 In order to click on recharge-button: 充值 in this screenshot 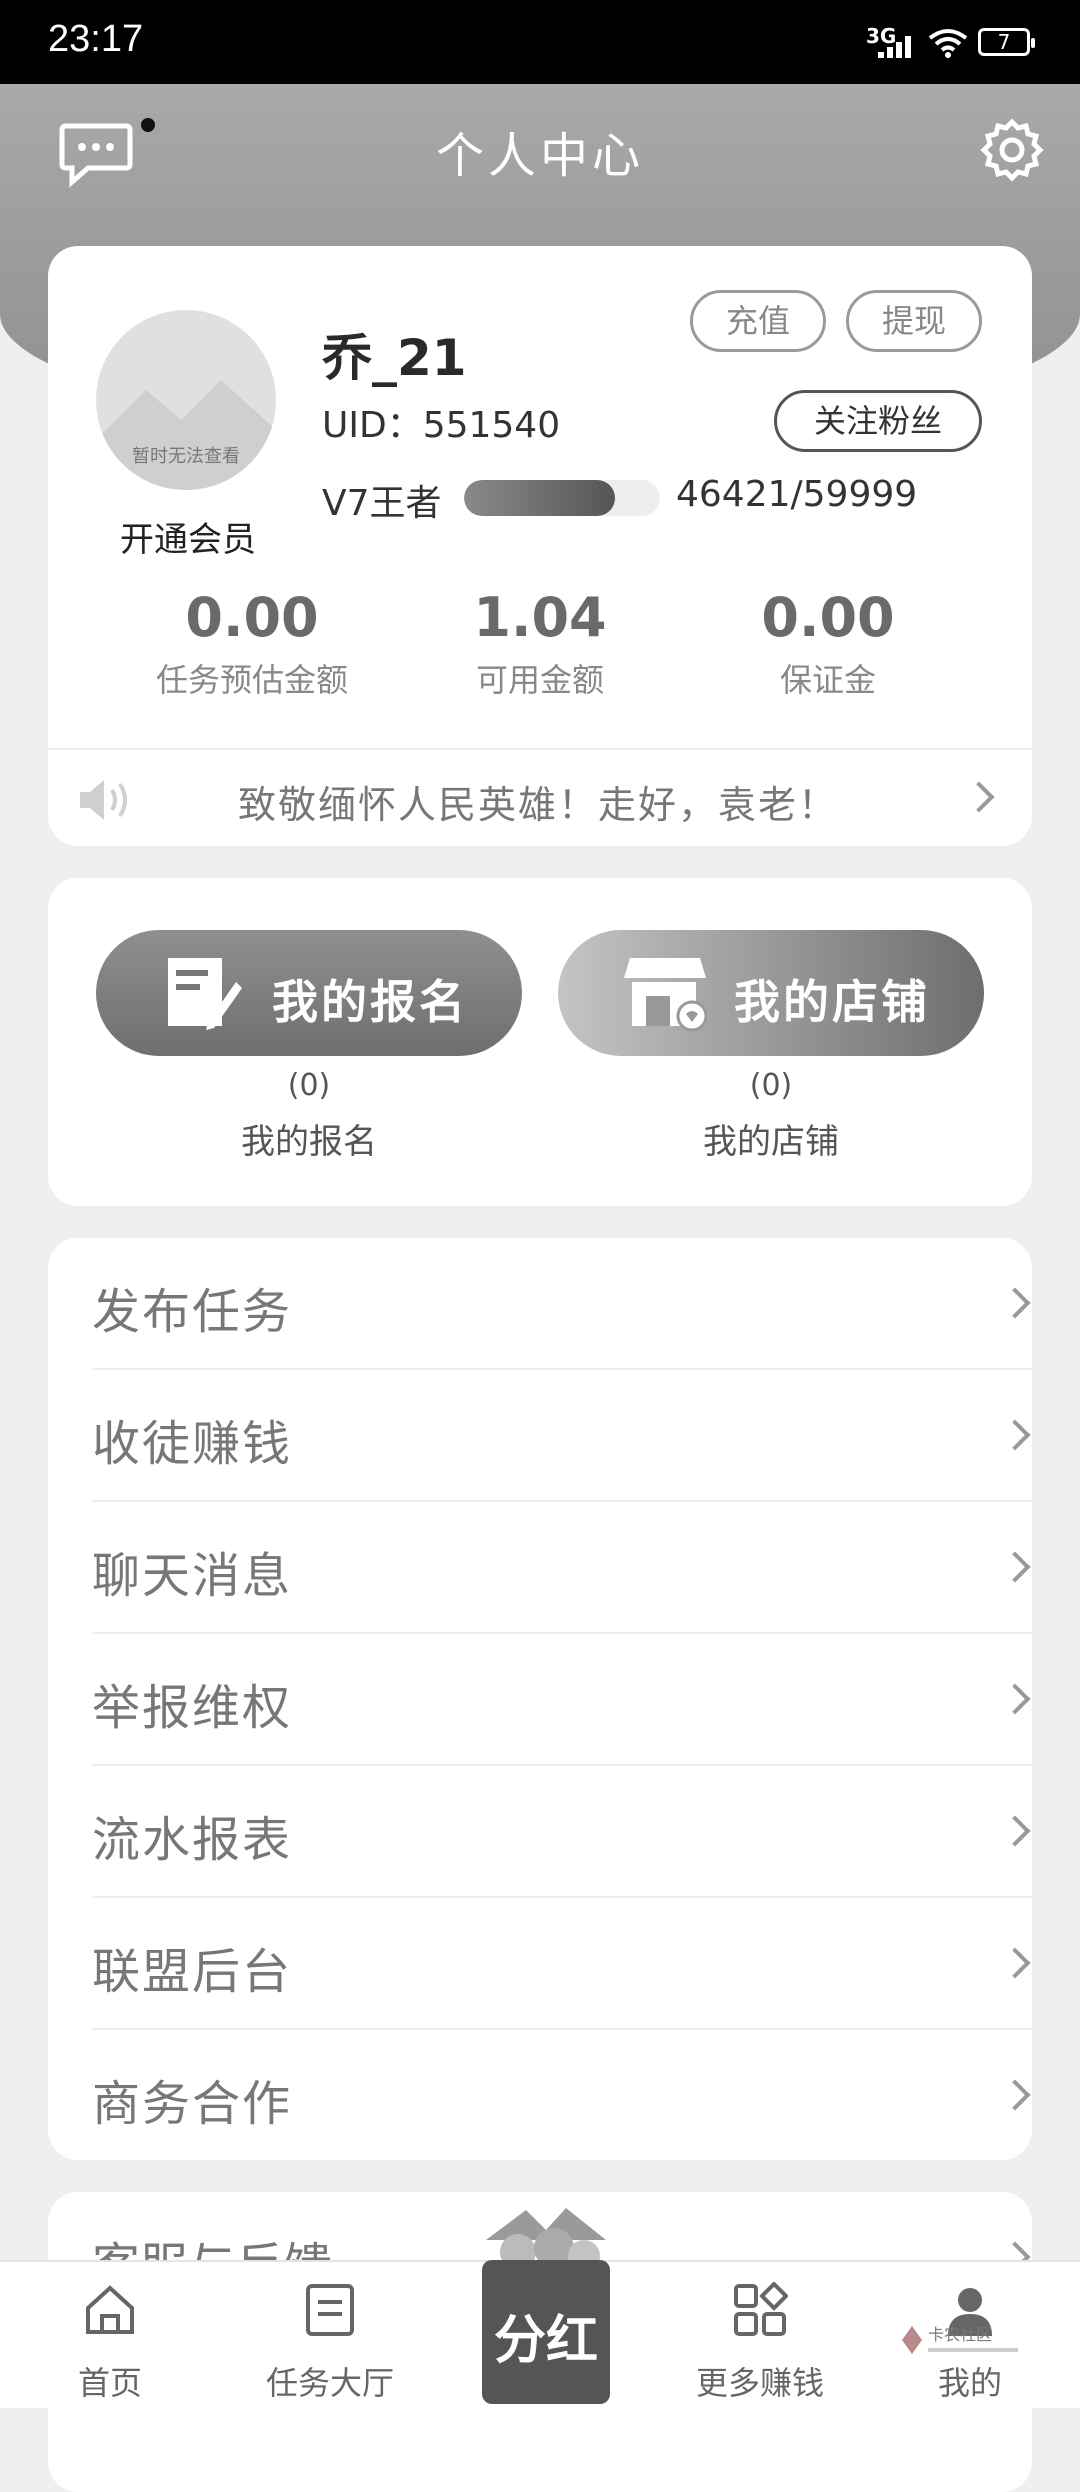, I will do `click(758, 321)`.